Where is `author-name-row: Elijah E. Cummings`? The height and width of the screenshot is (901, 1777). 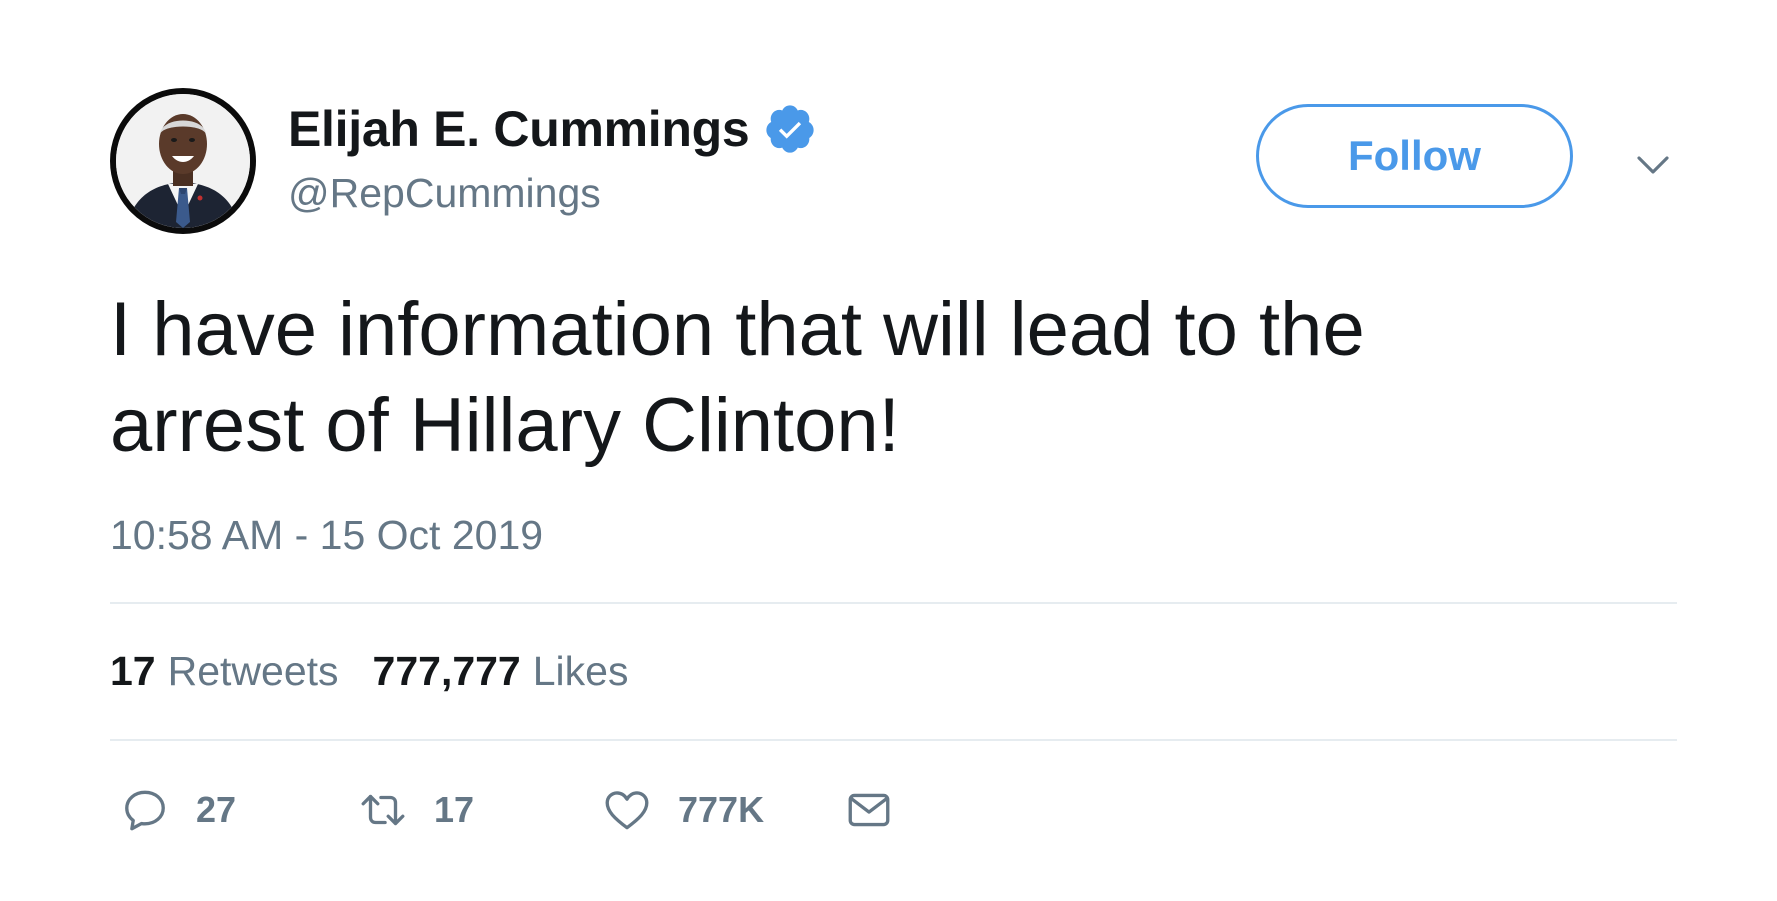 author-name-row: Elijah E. Cummings is located at coordinates (552, 129).